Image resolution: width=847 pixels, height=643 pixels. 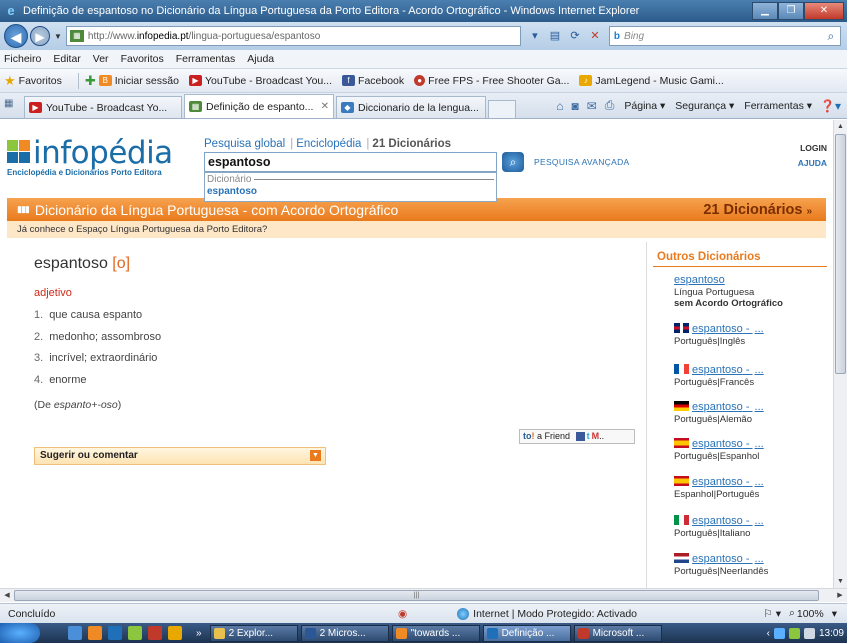 What do you see at coordinates (22, 59) in the screenshot?
I see `menu-file: Ficheiro` at bounding box center [22, 59].